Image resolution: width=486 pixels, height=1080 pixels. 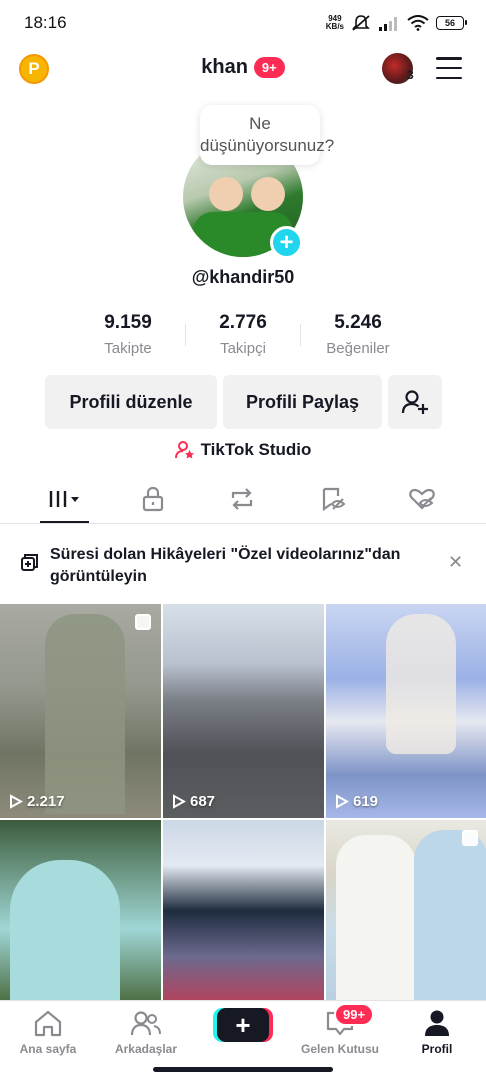 What do you see at coordinates (243, 23) in the screenshot?
I see `status-bar: 18:16 949 KB/s 56` at bounding box center [243, 23].